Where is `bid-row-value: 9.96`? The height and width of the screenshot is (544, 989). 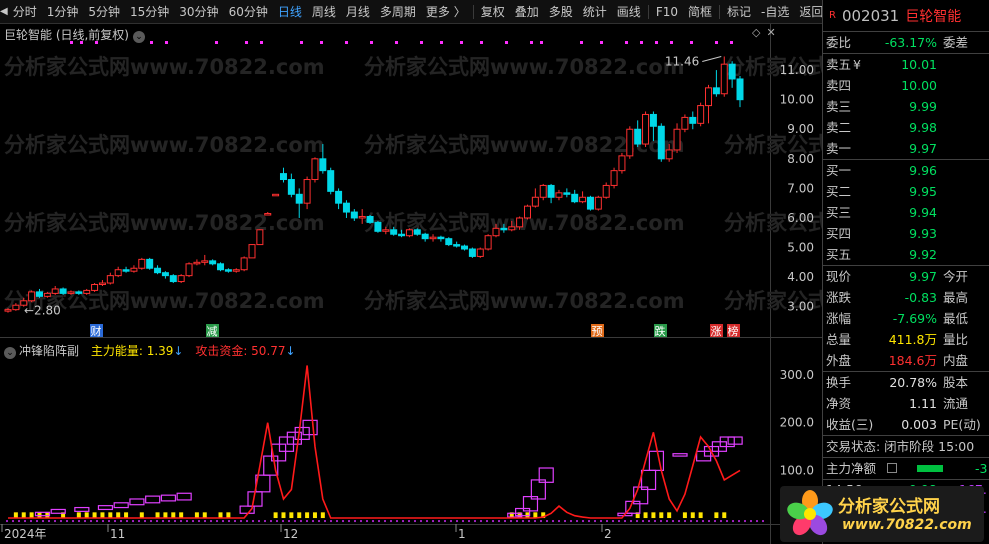 bid-row-value: 9.96 is located at coordinates (923, 170).